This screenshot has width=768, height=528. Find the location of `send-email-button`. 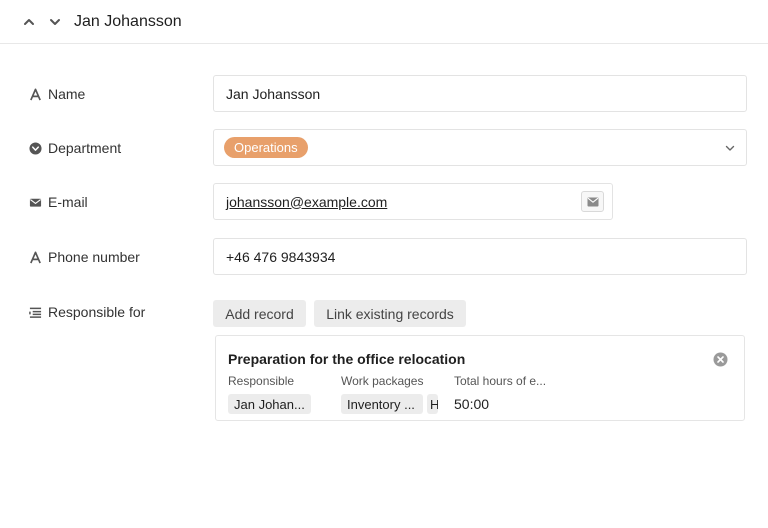

send-email-button is located at coordinates (592, 201).